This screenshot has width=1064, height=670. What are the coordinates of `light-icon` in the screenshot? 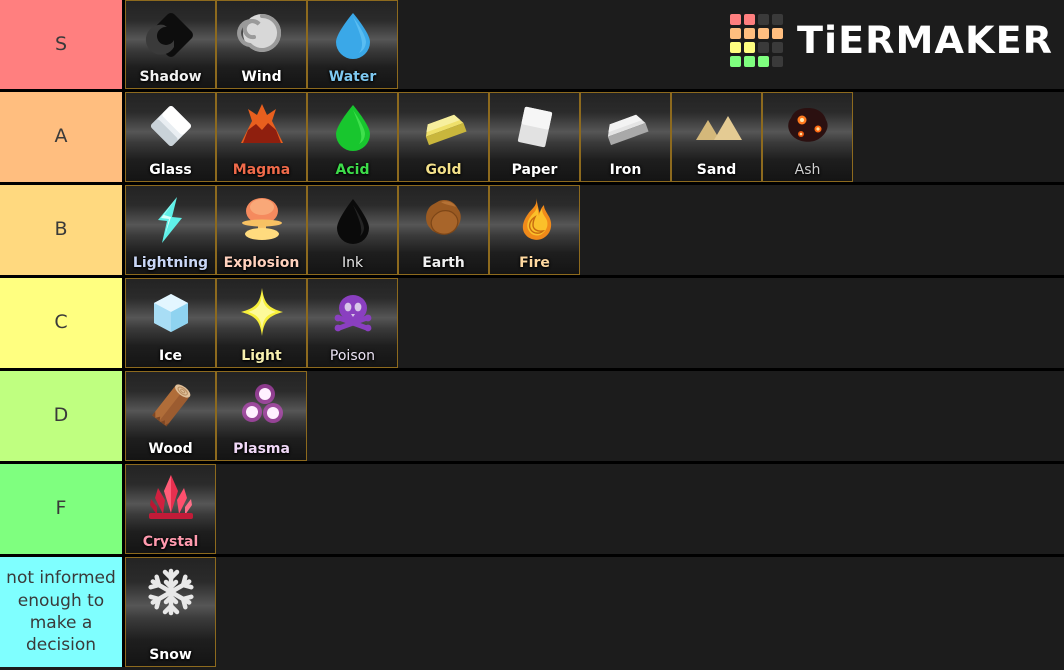 It's located at (261, 313).